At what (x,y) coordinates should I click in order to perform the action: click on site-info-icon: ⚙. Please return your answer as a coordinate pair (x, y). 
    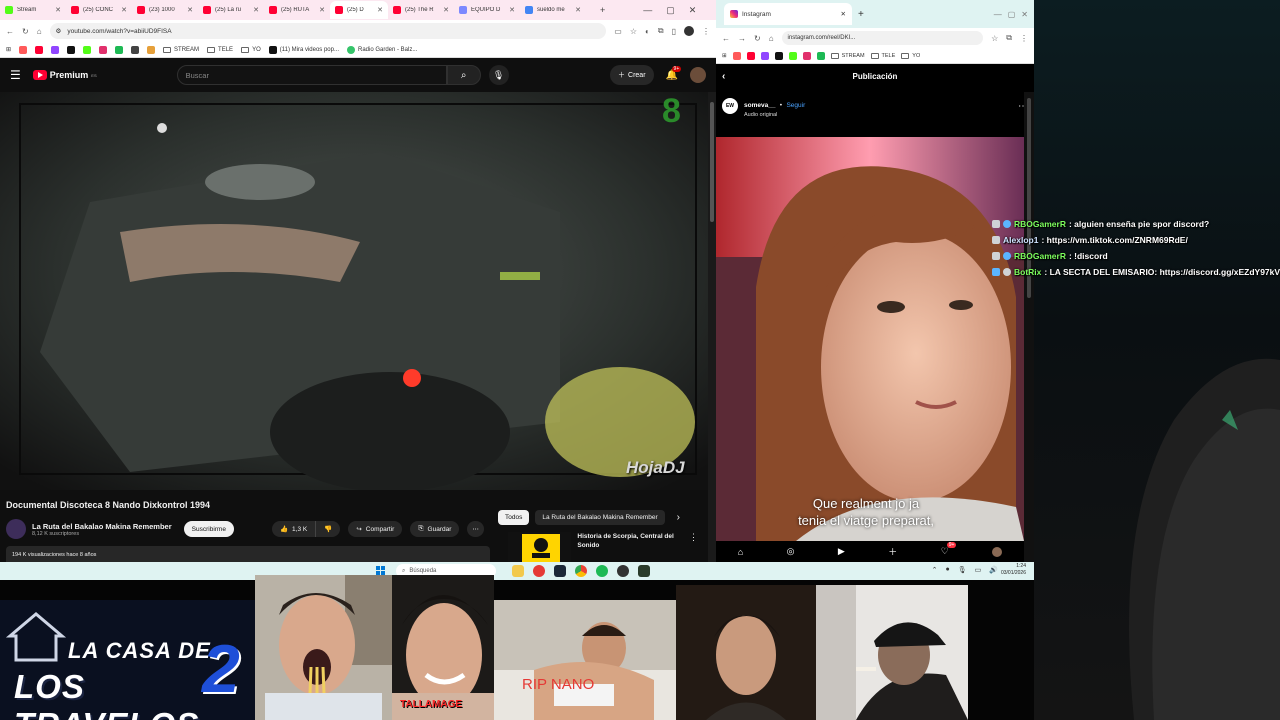
    Looking at the image, I should click on (59, 31).